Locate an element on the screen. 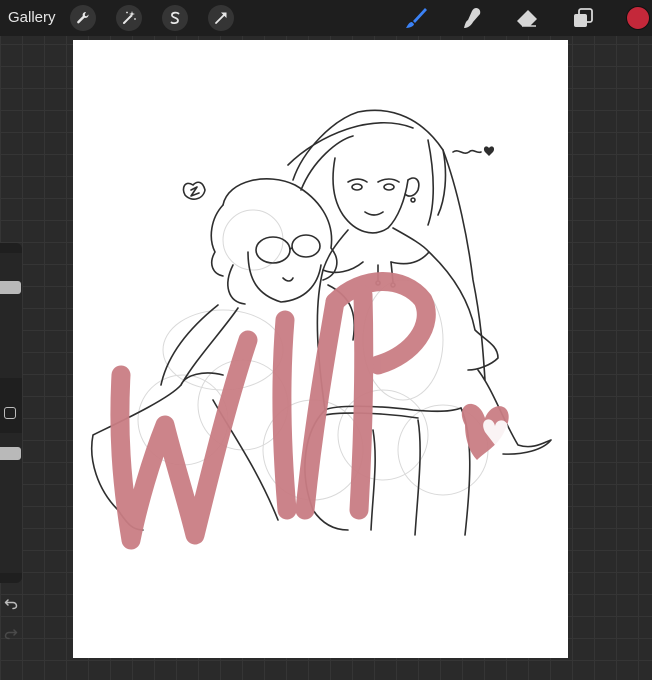 The width and height of the screenshot is (652, 680). brush-tool-button is located at coordinates (416, 18).